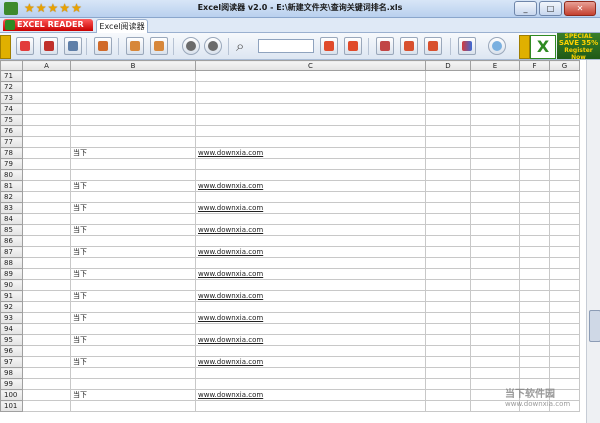 The width and height of the screenshot is (600, 423). I want to click on print-button, so click(49, 46).